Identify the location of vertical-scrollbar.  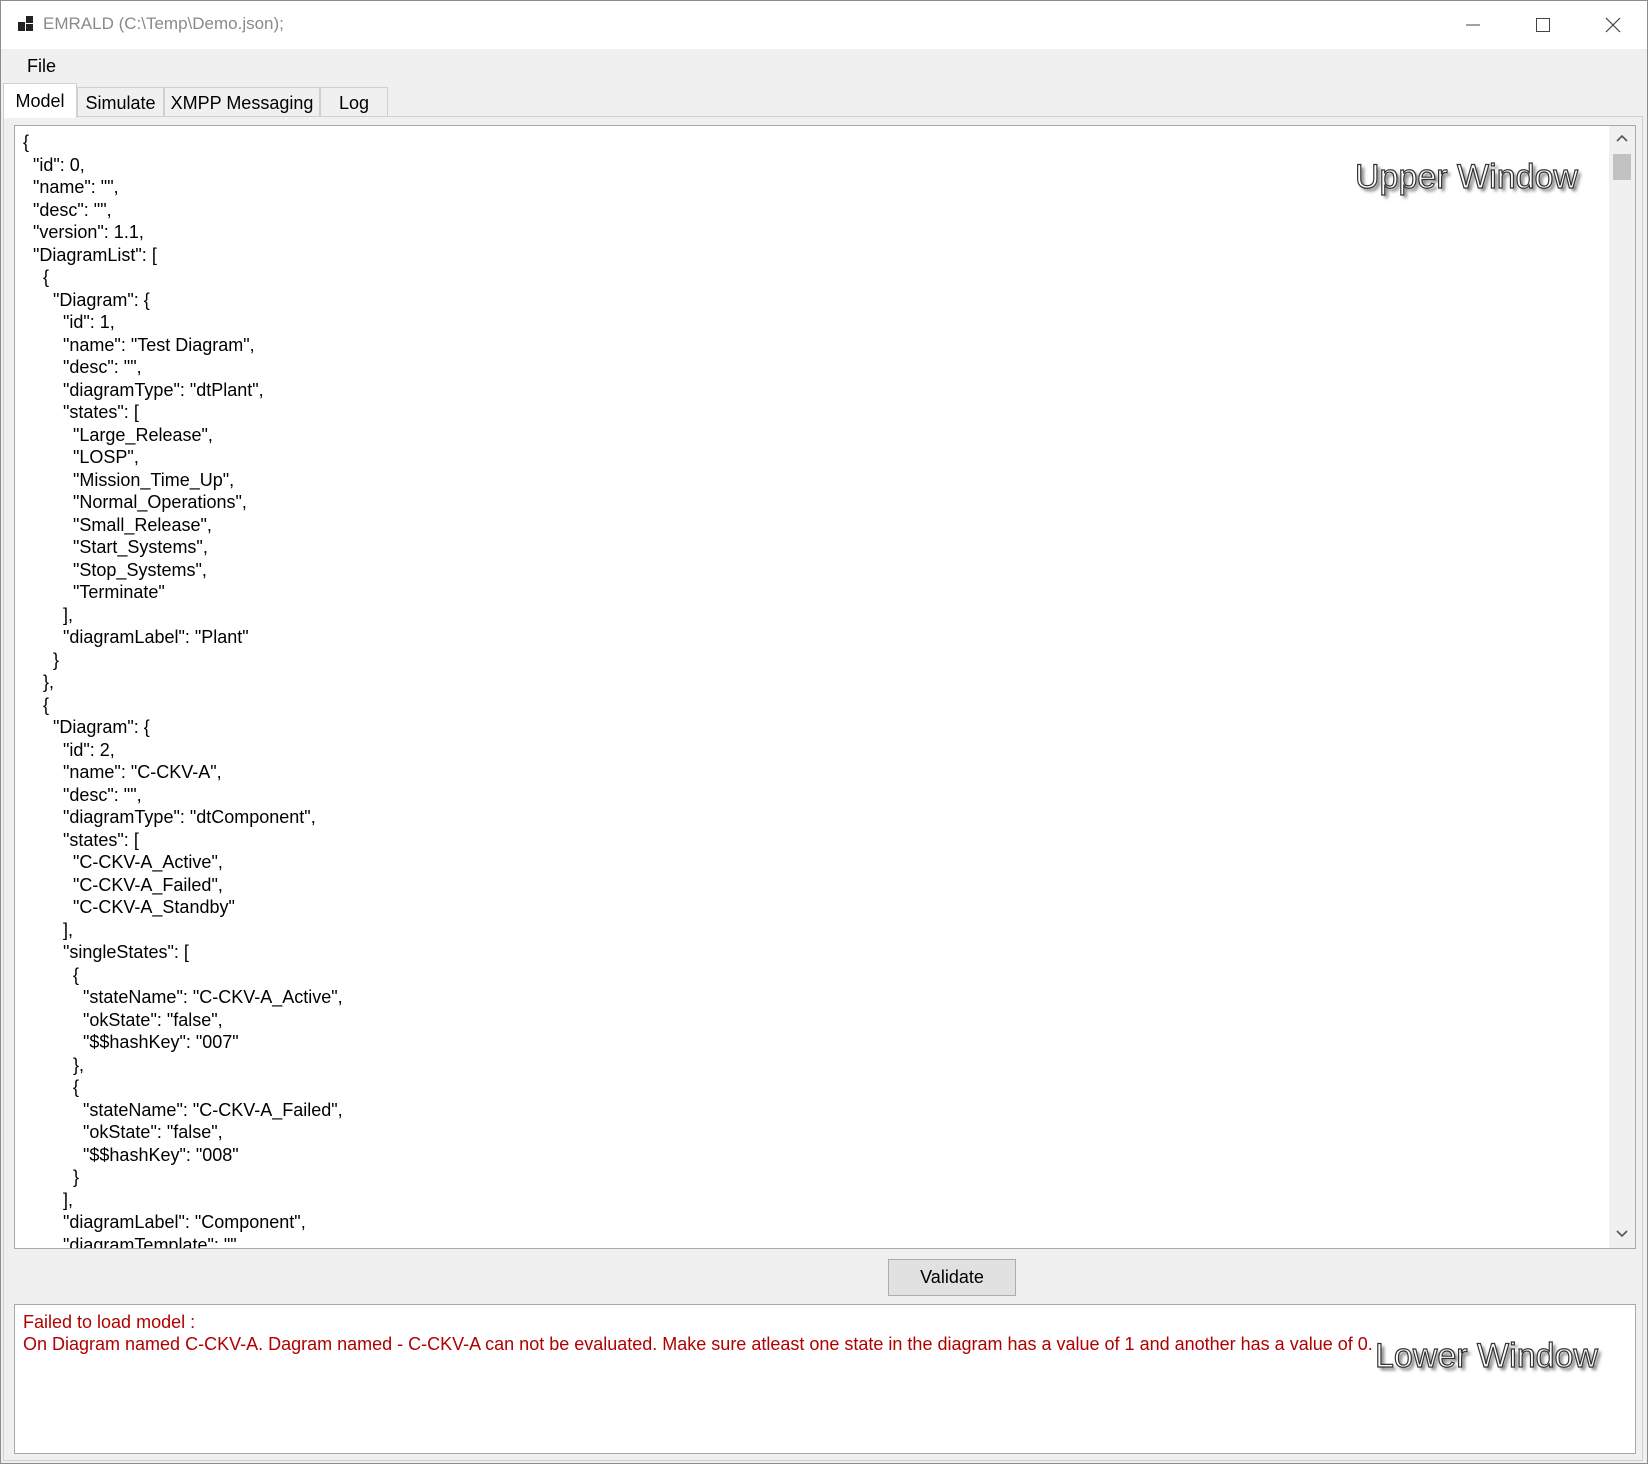
(1622, 687).